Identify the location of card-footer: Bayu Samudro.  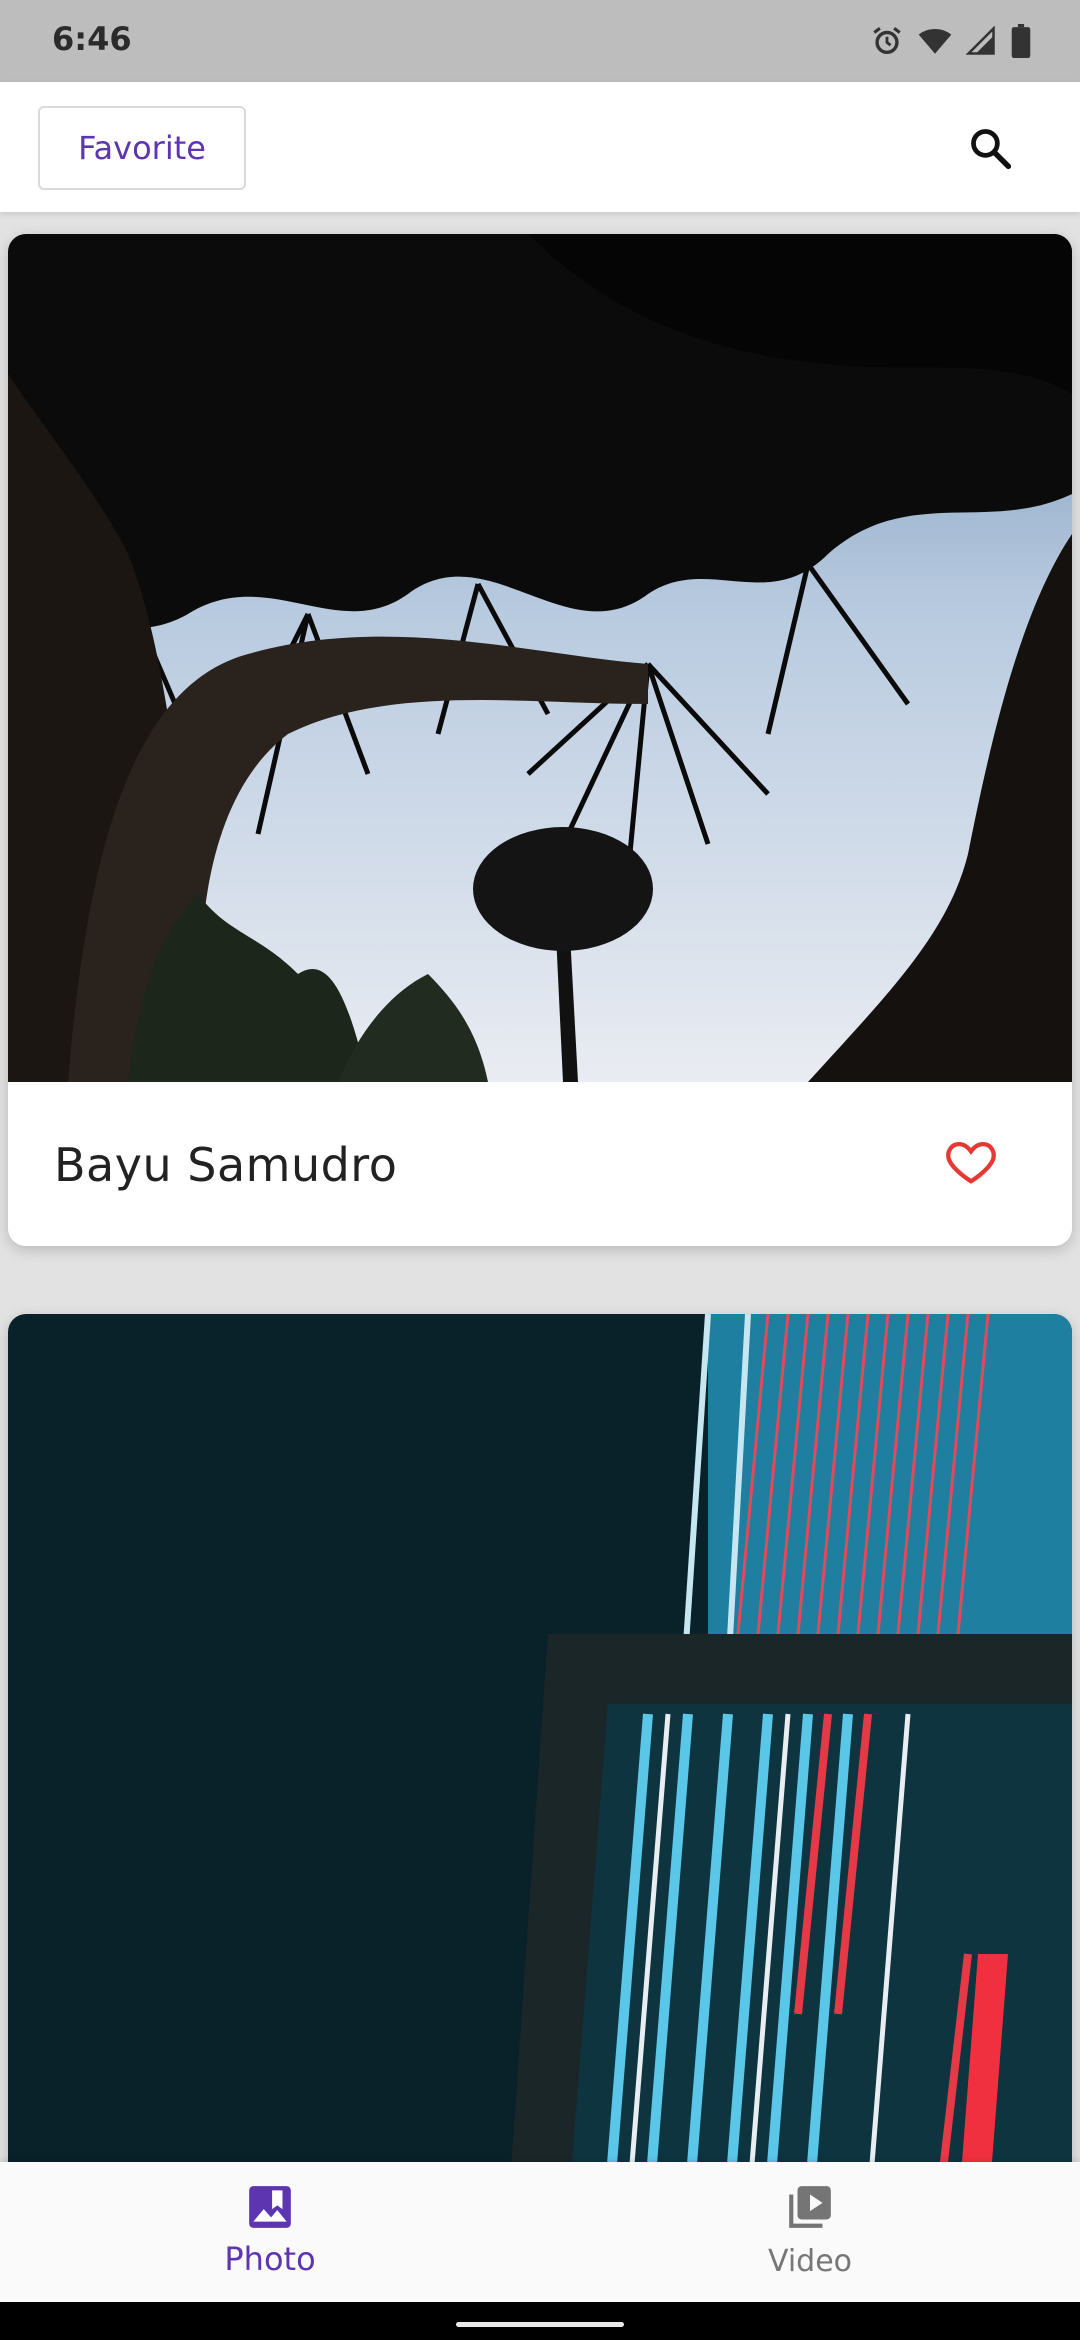
(540, 1164).